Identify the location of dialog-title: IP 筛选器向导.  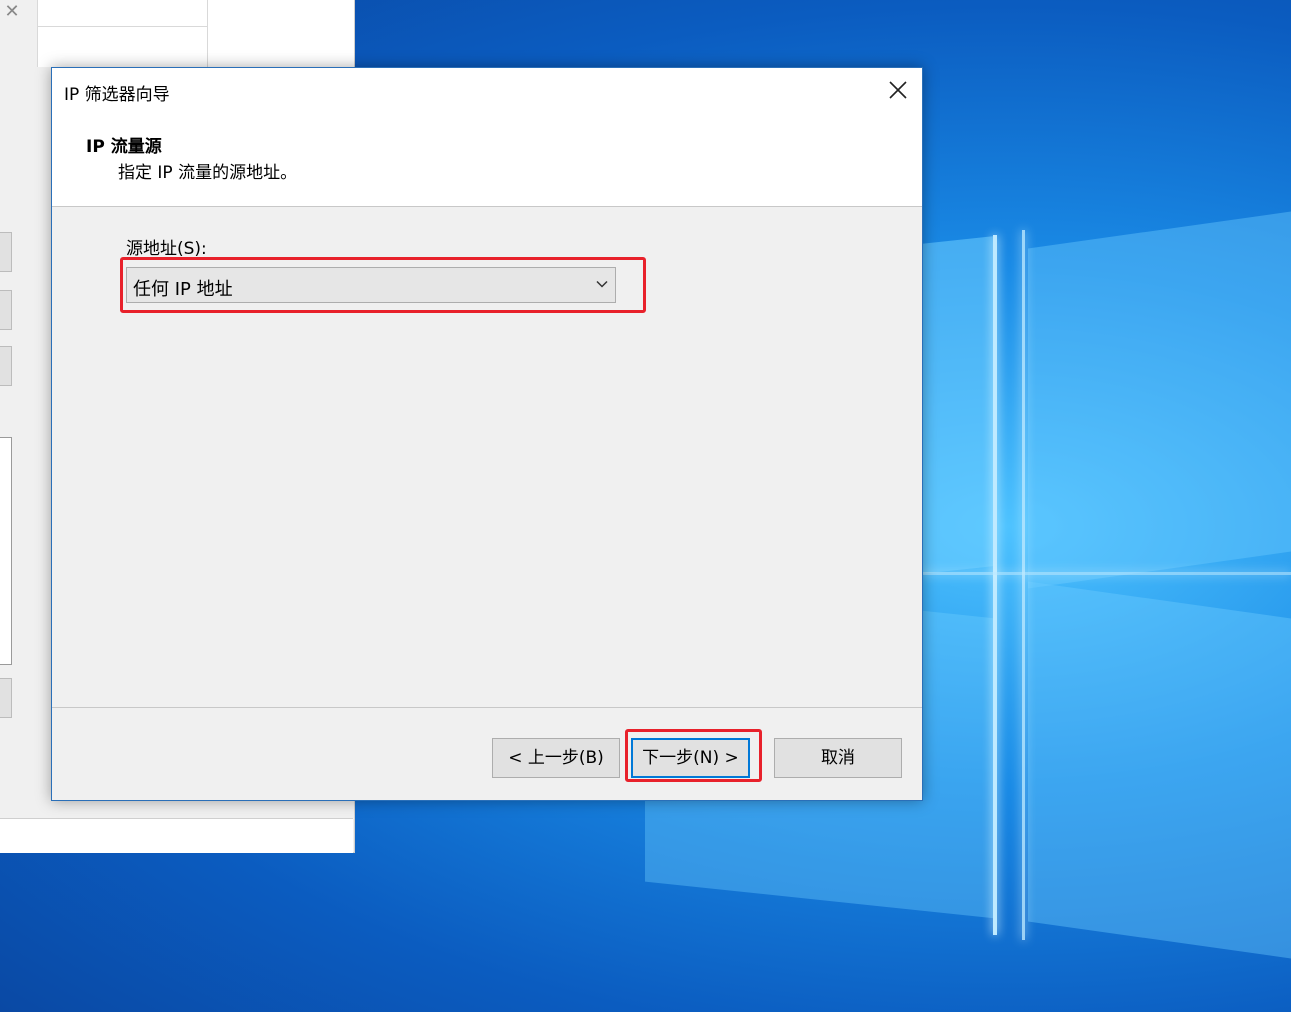
(117, 95).